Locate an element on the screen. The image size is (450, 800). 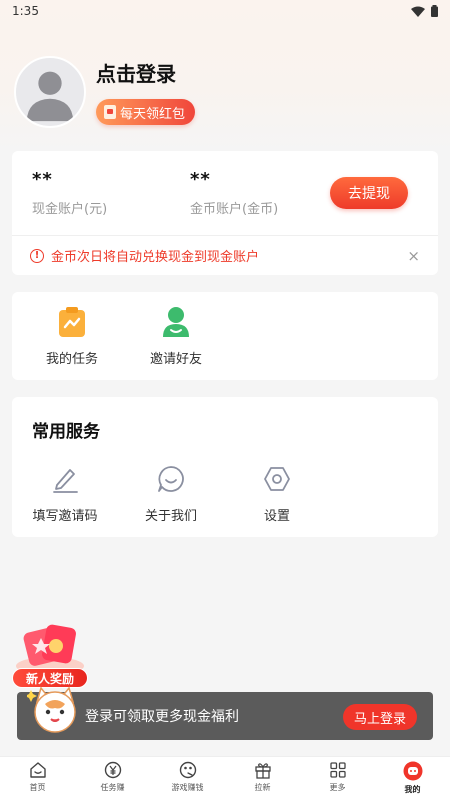
tab-more-label: 更多 is located at coordinates (337, 787).